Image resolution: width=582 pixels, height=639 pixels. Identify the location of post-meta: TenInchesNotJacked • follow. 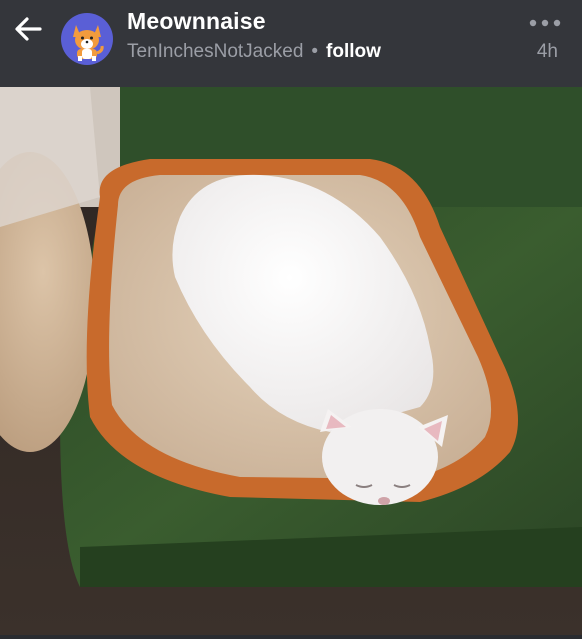
(254, 52).